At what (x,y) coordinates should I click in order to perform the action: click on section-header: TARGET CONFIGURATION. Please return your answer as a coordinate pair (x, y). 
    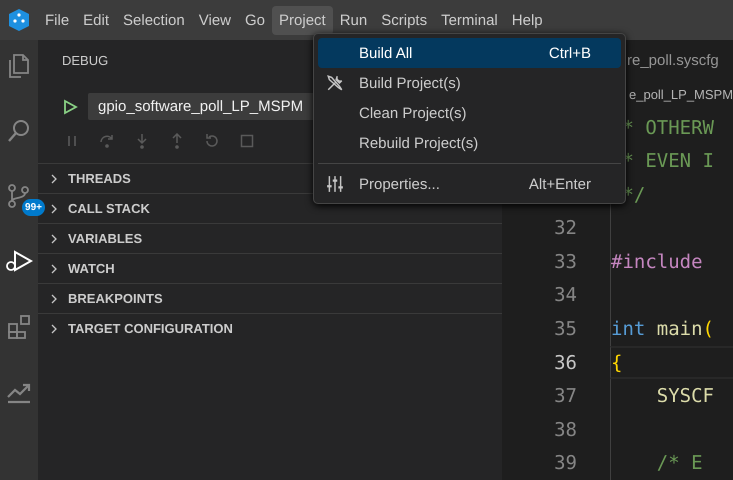
    Looking at the image, I should click on (270, 328).